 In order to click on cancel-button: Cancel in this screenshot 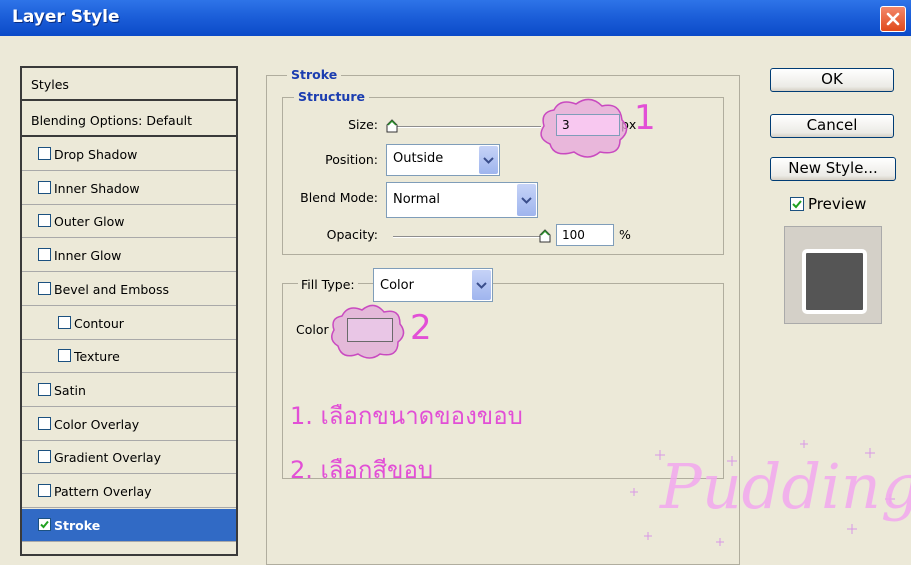, I will do `click(832, 126)`.